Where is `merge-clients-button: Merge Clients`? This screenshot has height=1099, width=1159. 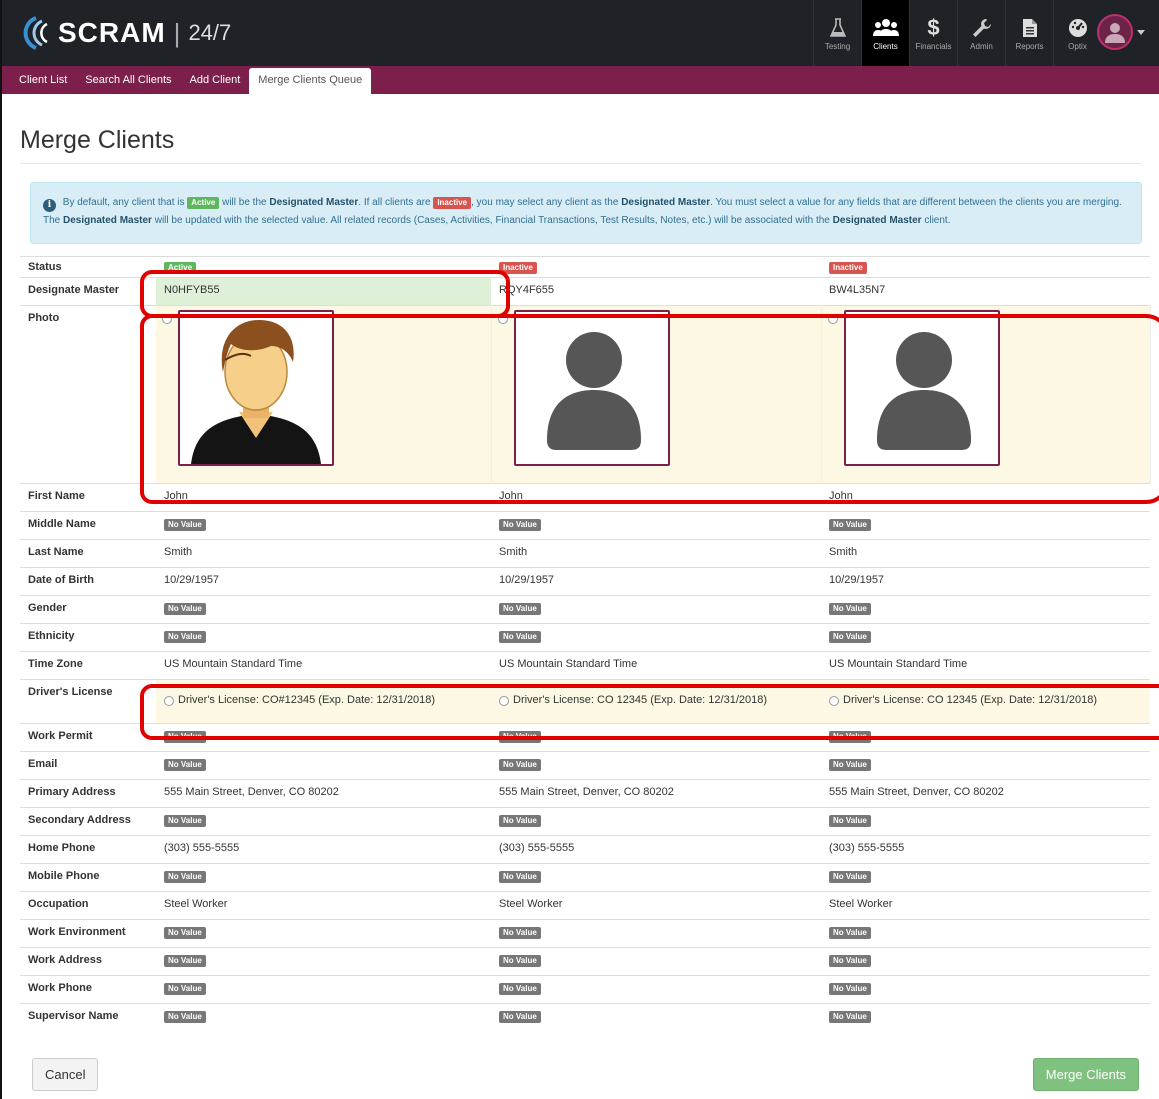 merge-clients-button: Merge Clients is located at coordinates (1085, 1074).